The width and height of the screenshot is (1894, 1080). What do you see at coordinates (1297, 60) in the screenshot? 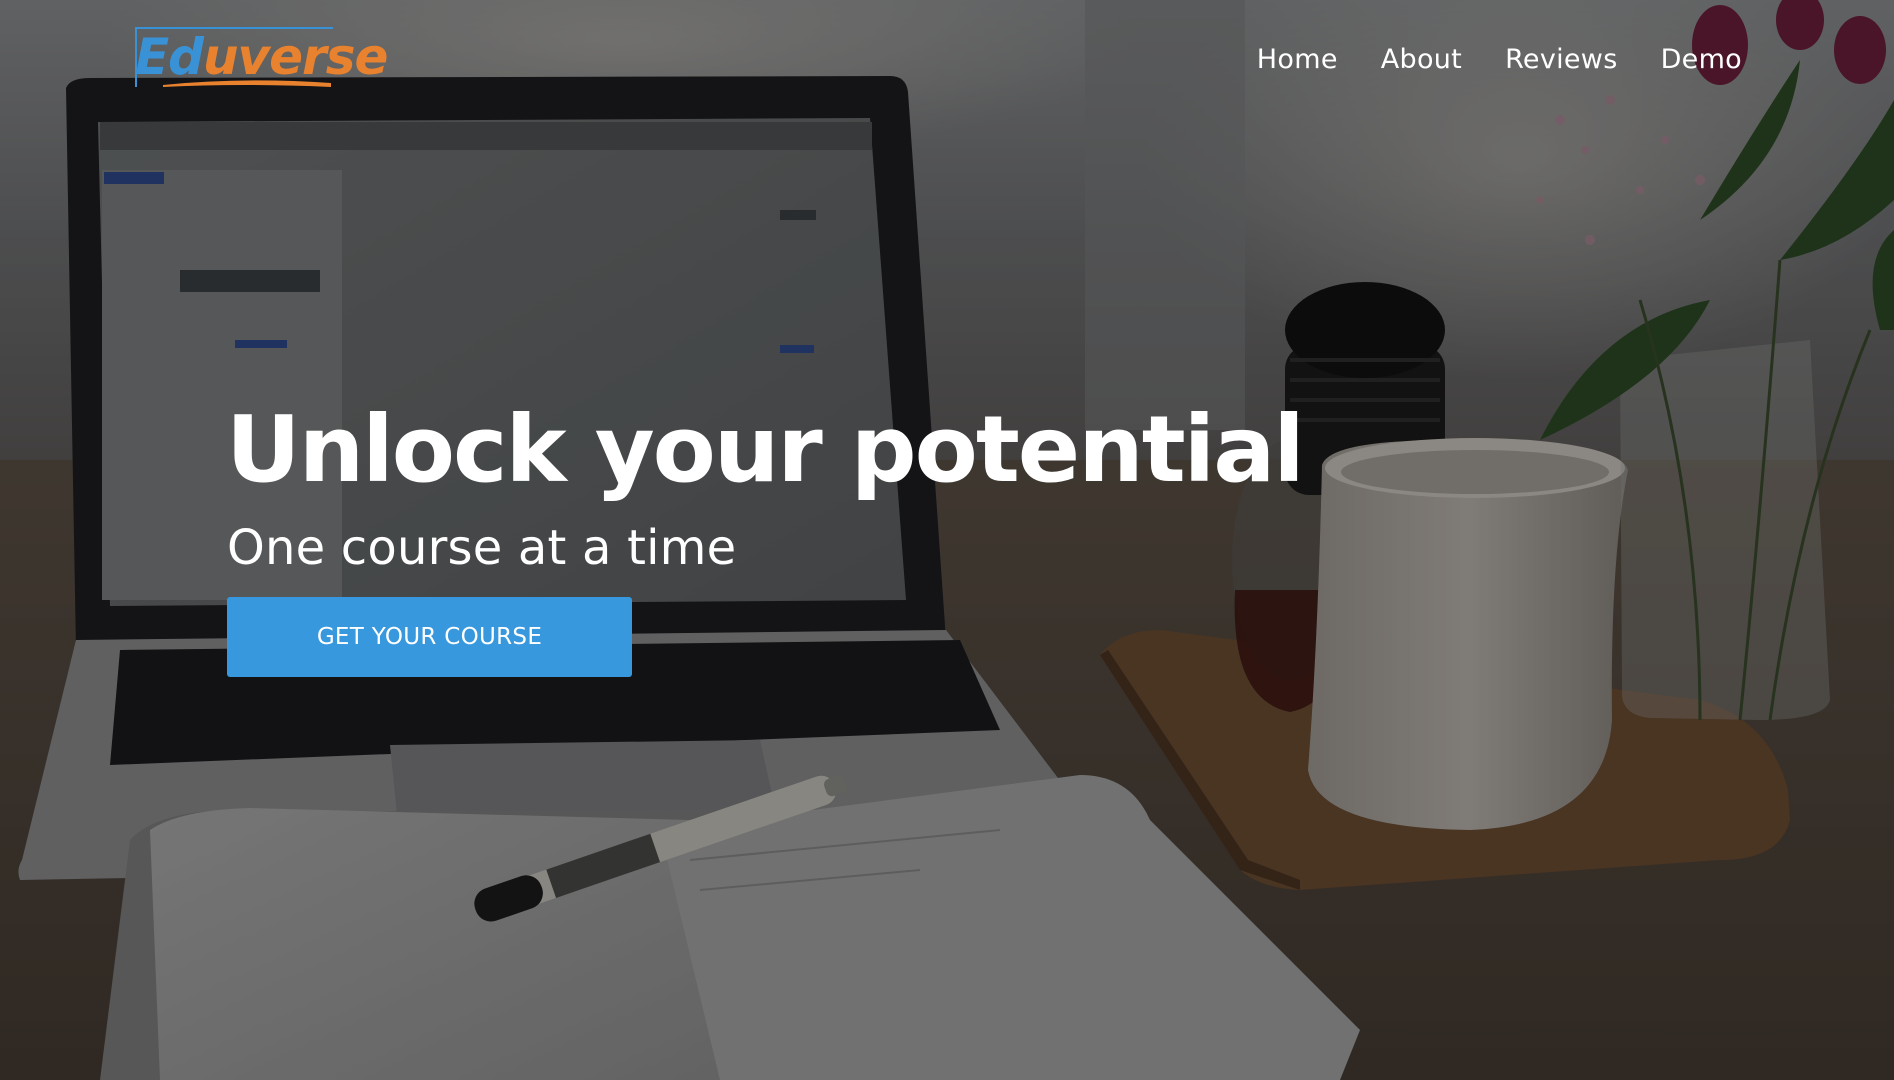
I see `nav-link-home: Home` at bounding box center [1297, 60].